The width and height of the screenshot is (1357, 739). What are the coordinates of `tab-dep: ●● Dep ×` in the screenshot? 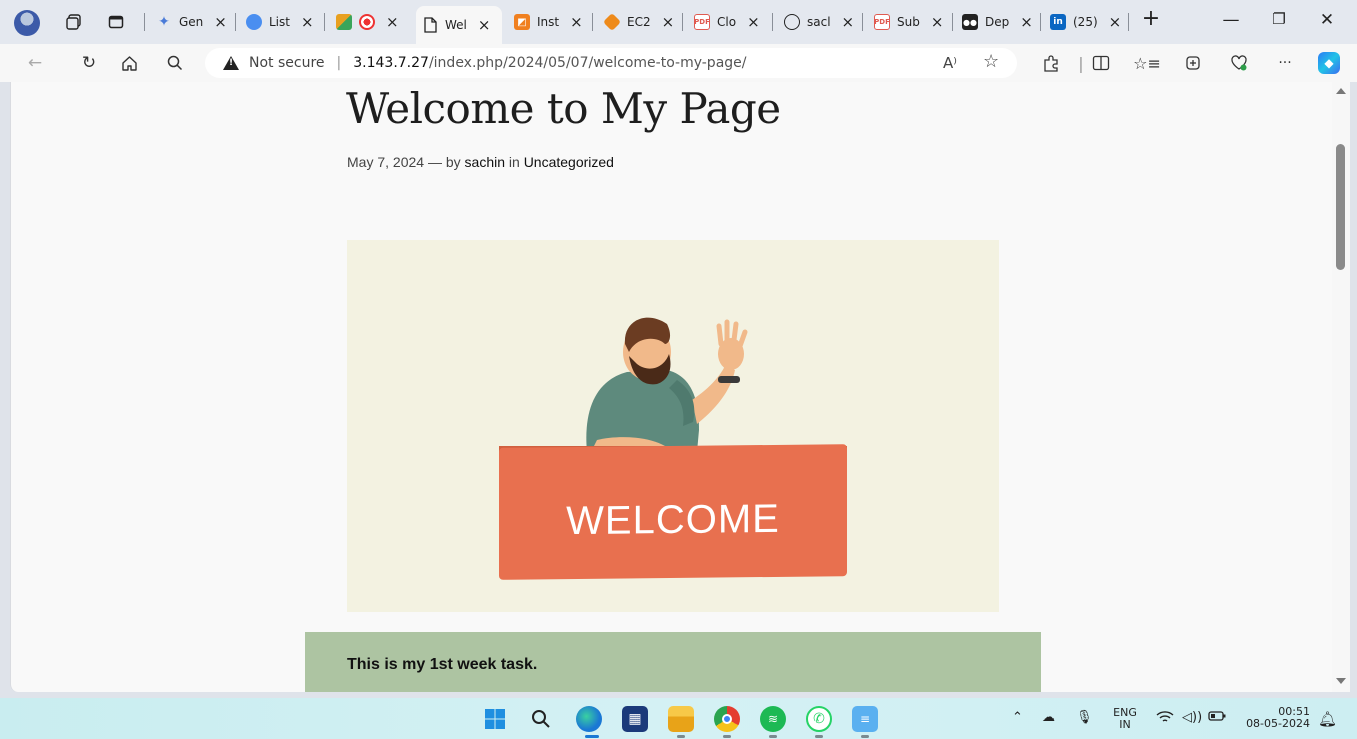 It's located at (996, 22).